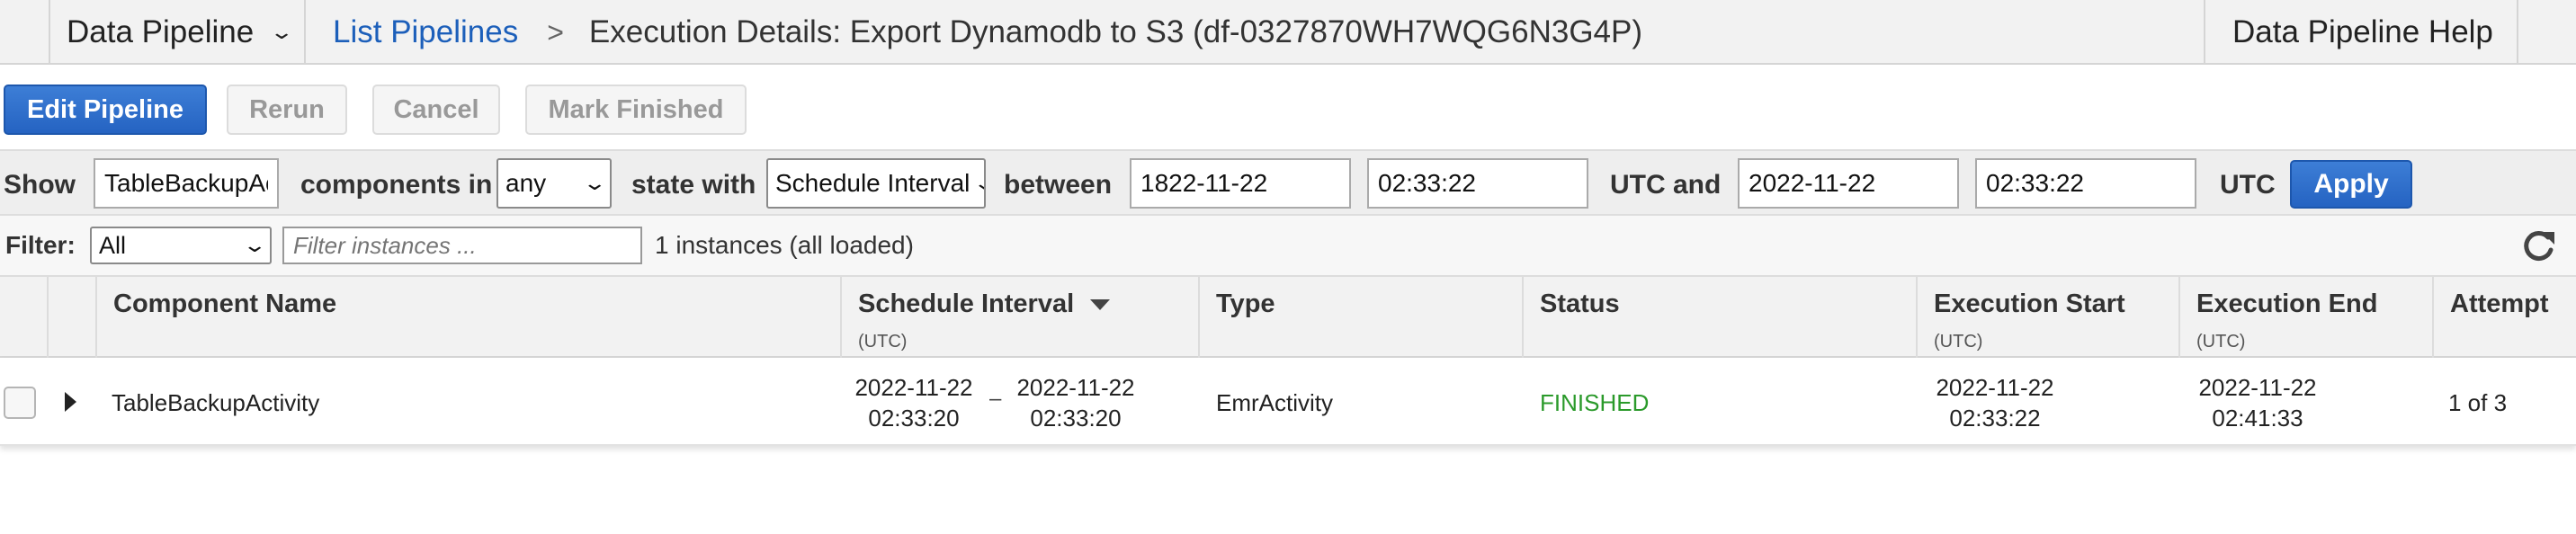 The height and width of the screenshot is (534, 2576). What do you see at coordinates (186, 184) in the screenshot?
I see `component-input` at bounding box center [186, 184].